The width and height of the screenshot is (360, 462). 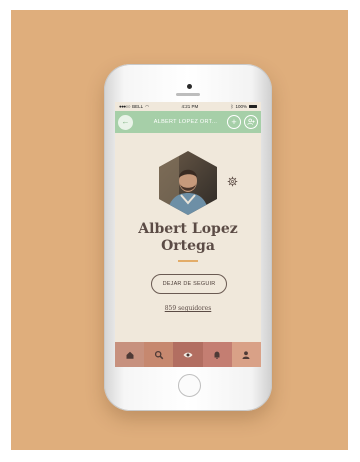 I want to click on eye-icon, so click(x=188, y=354).